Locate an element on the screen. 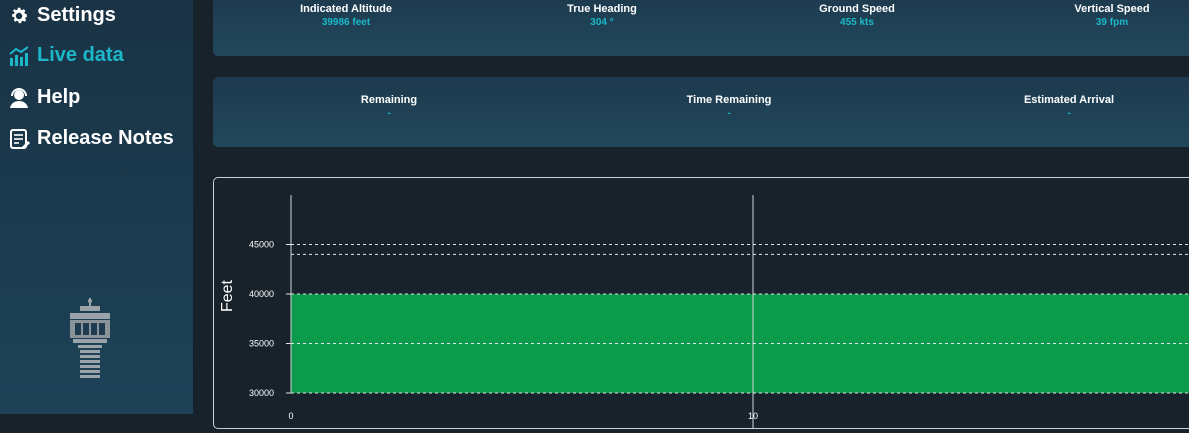  stat-label: Remaining is located at coordinates (389, 100).